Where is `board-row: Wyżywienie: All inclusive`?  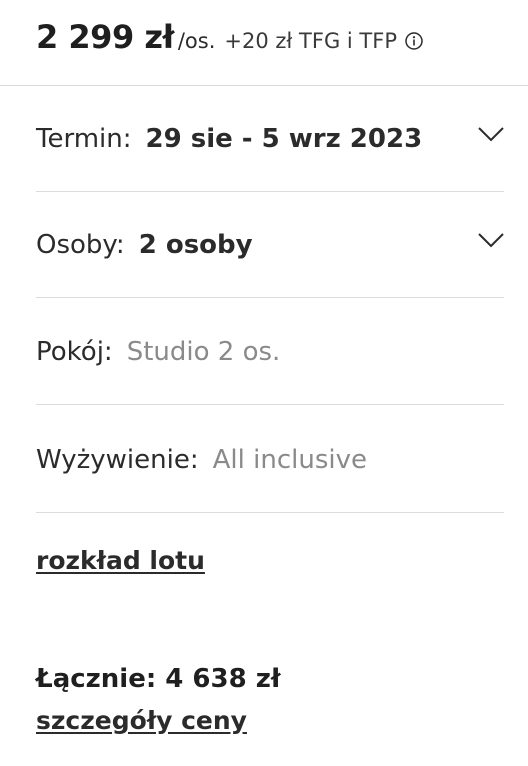 board-row: Wyżywienie: All inclusive is located at coordinates (270, 460).